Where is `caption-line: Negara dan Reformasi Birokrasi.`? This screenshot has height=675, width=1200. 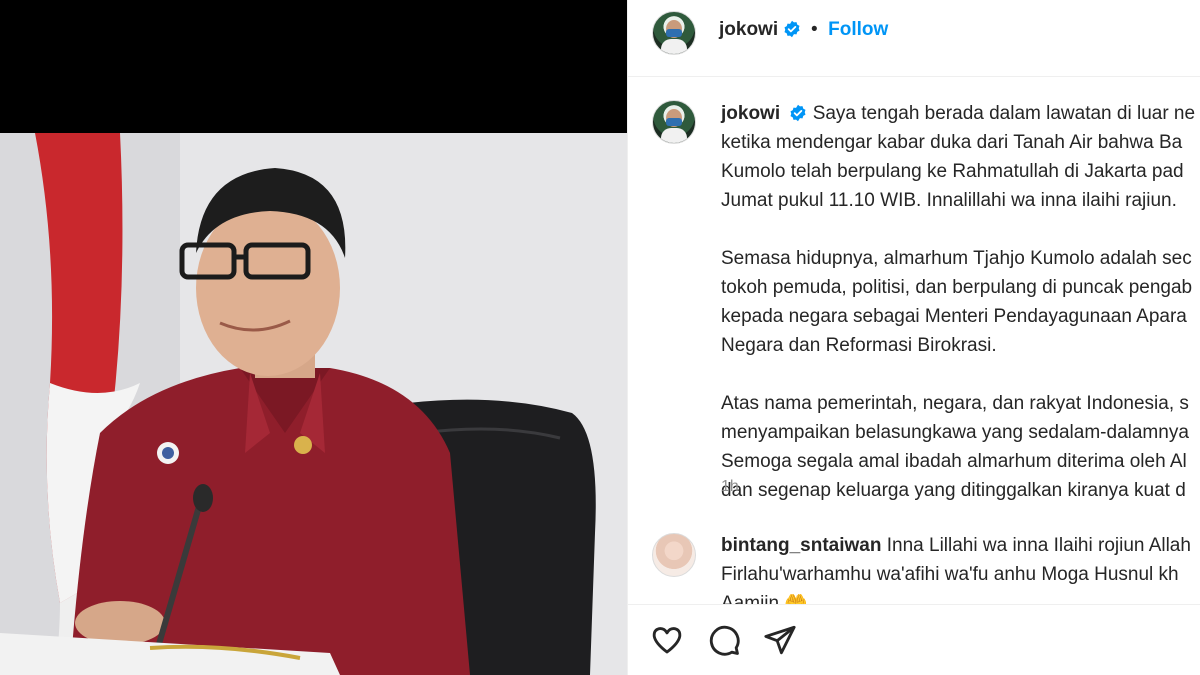
caption-line: Negara dan Reformasi Birokrasi. is located at coordinates (859, 345).